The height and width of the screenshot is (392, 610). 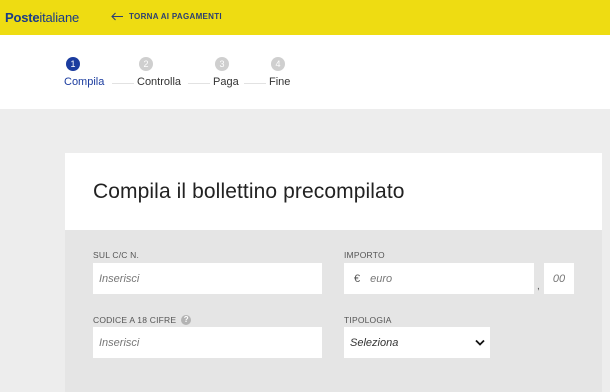 I want to click on amount-cents-input: 00, so click(x=559, y=278).